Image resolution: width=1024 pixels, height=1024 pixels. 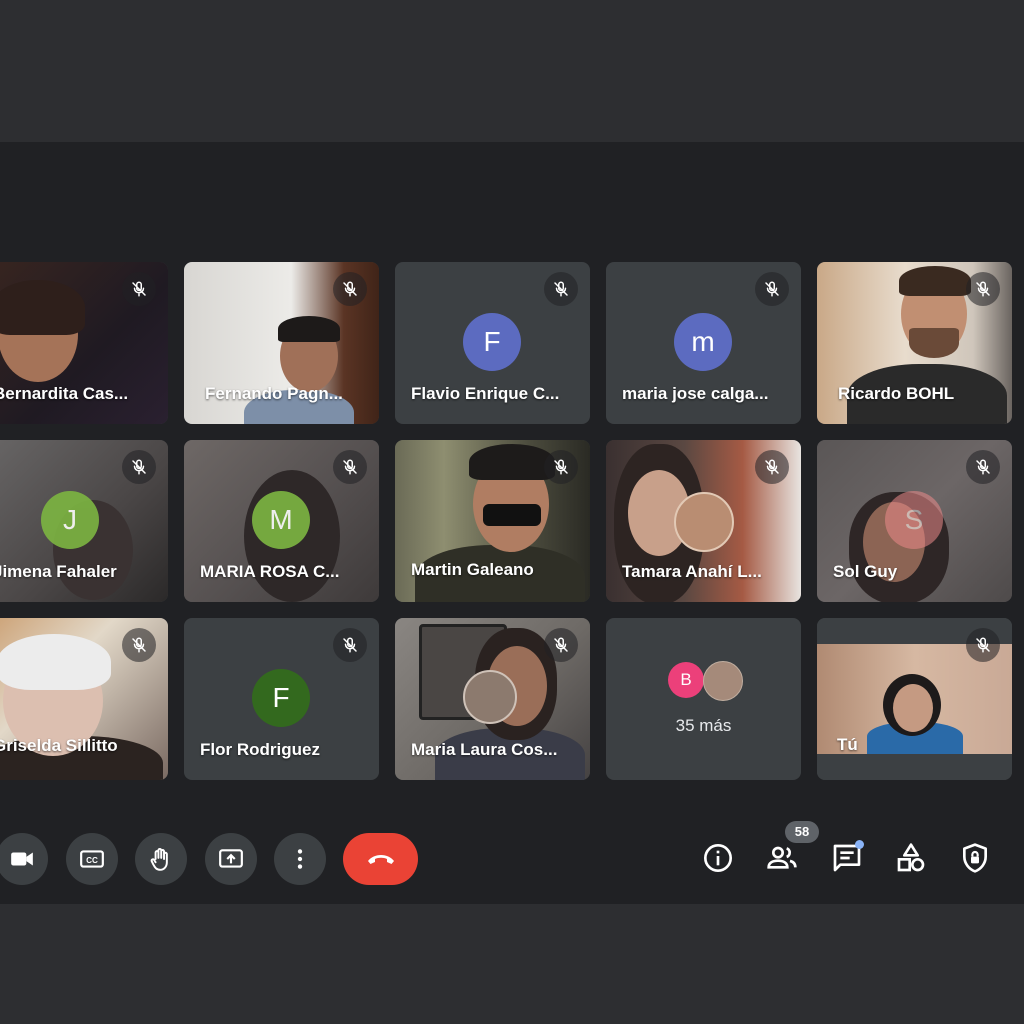 I want to click on captions-icon: CC, so click(x=92, y=859).